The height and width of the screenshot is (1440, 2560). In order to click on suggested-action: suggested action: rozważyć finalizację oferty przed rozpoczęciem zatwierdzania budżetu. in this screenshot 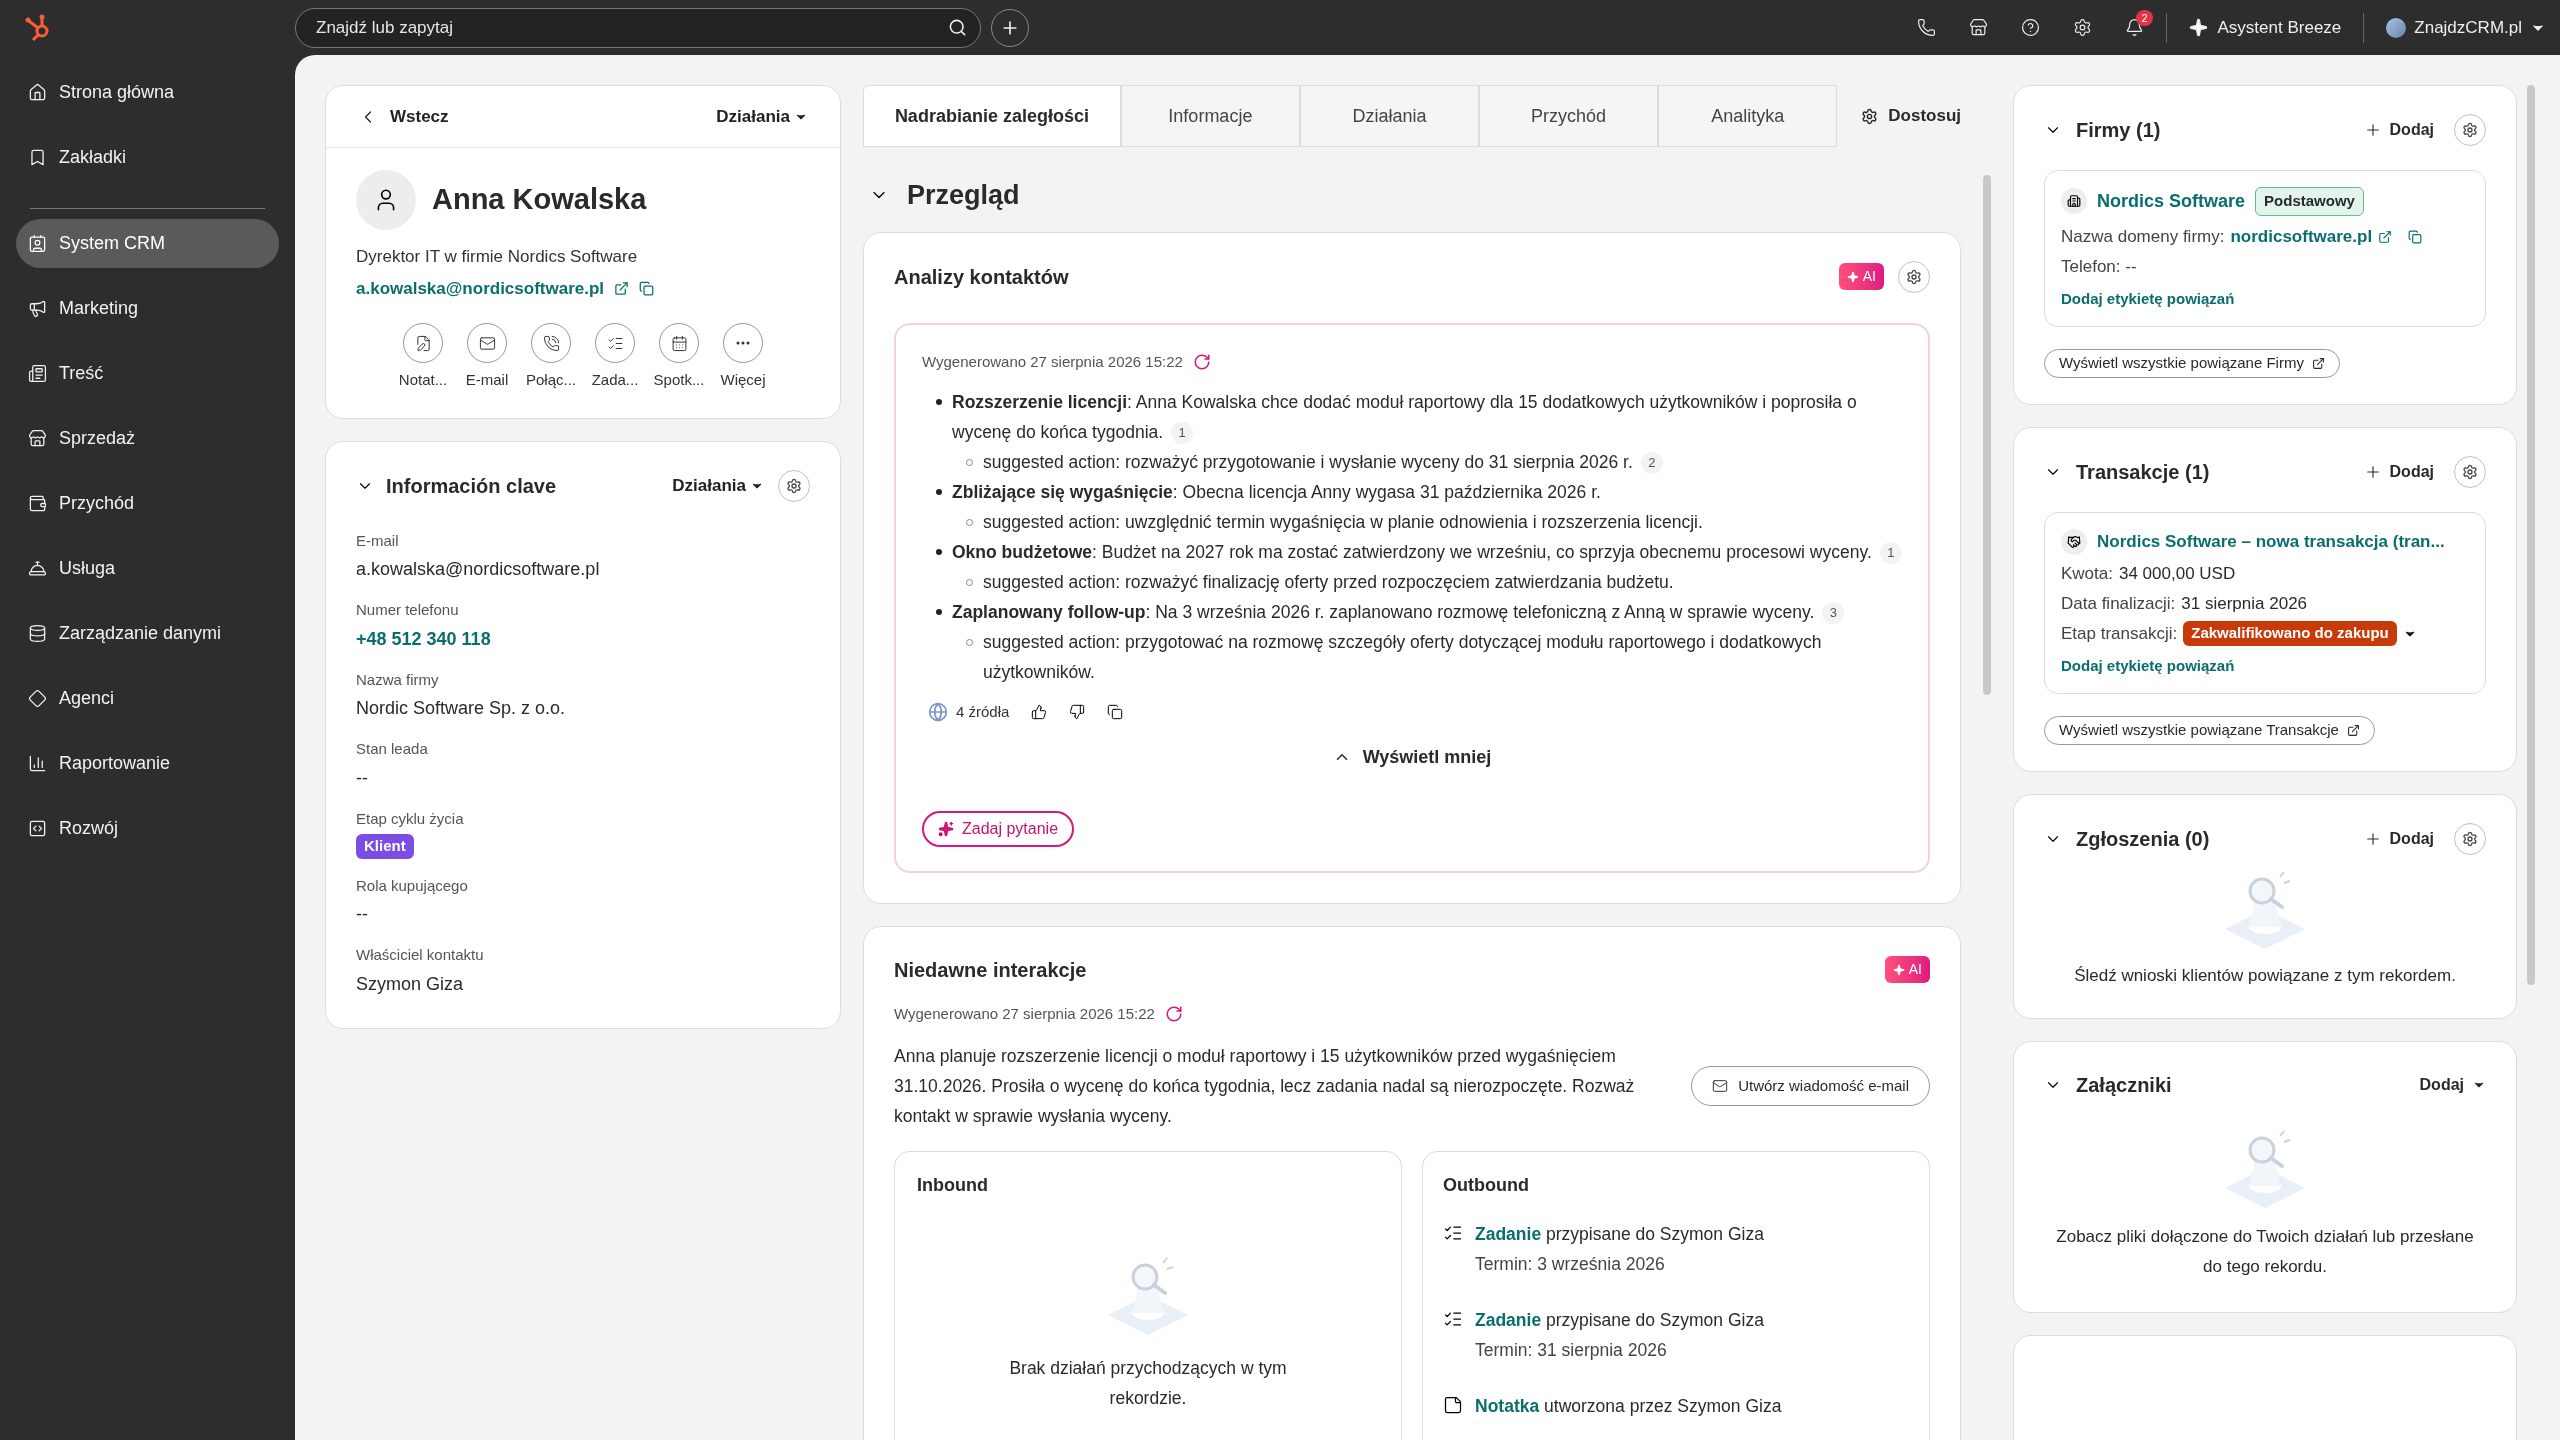, I will do `click(1328, 582)`.